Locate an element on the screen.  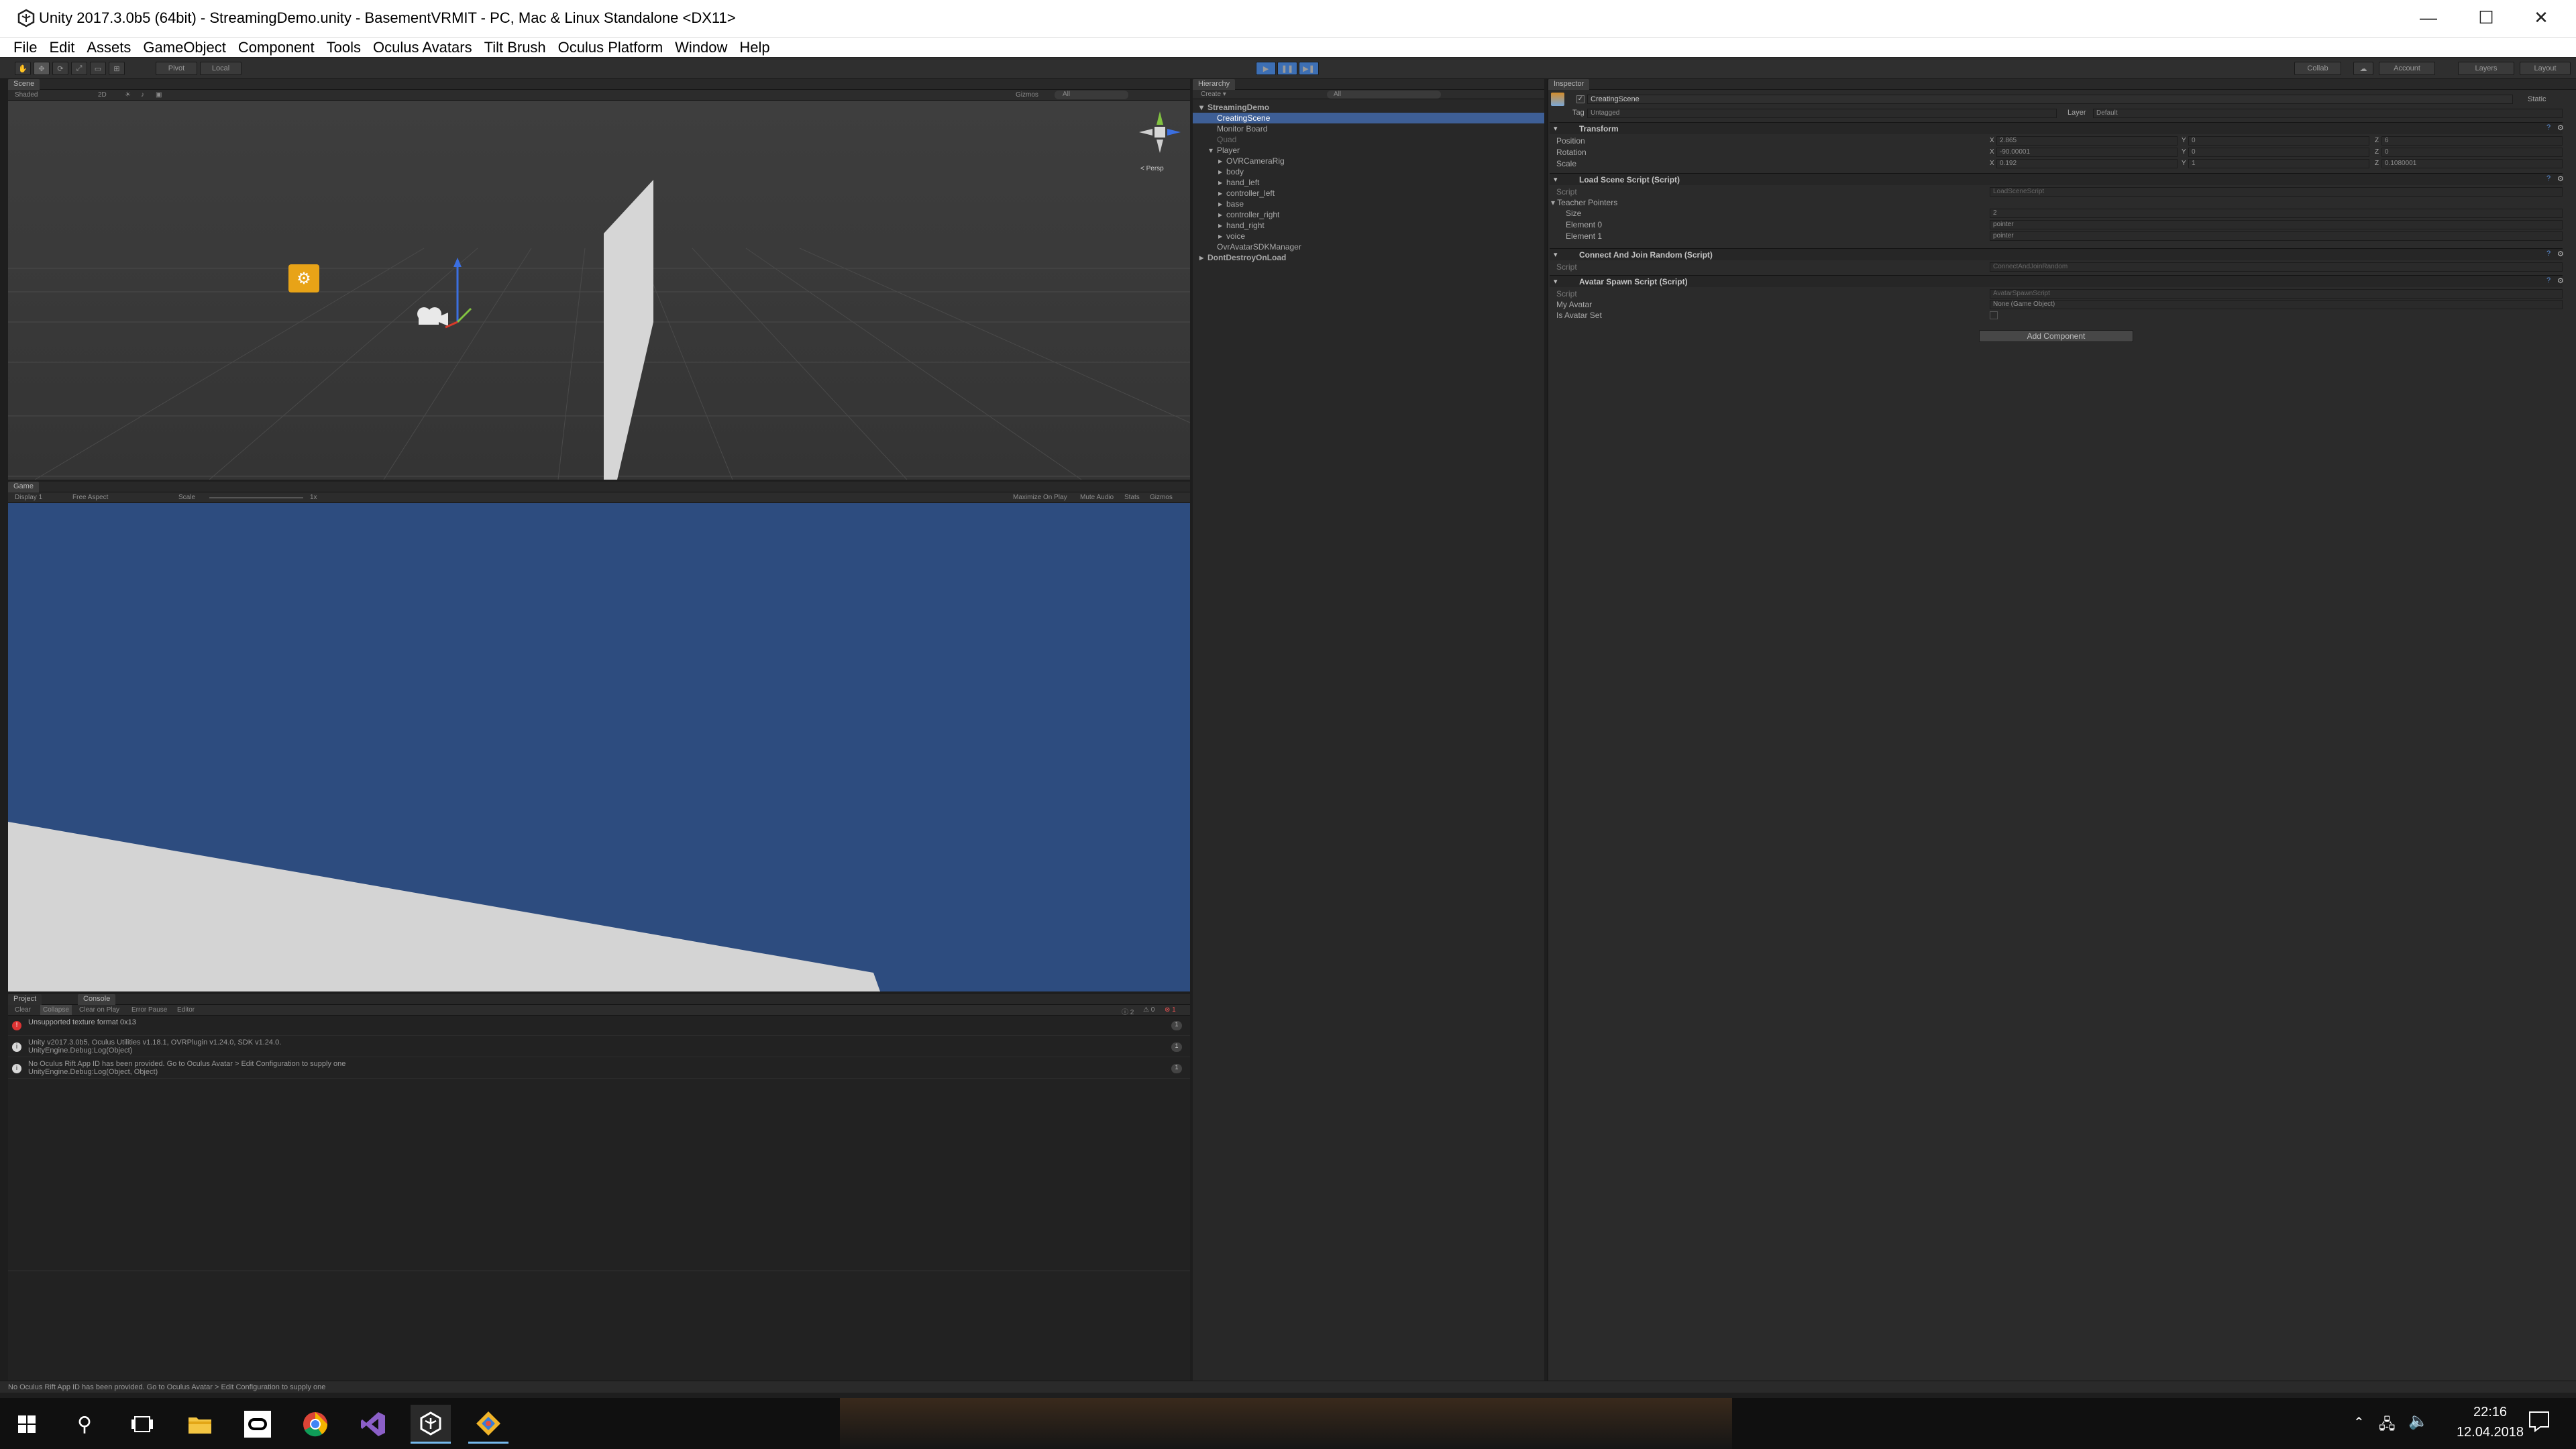
audio-toggle-icon: ♪ is located at coordinates (142, 95).